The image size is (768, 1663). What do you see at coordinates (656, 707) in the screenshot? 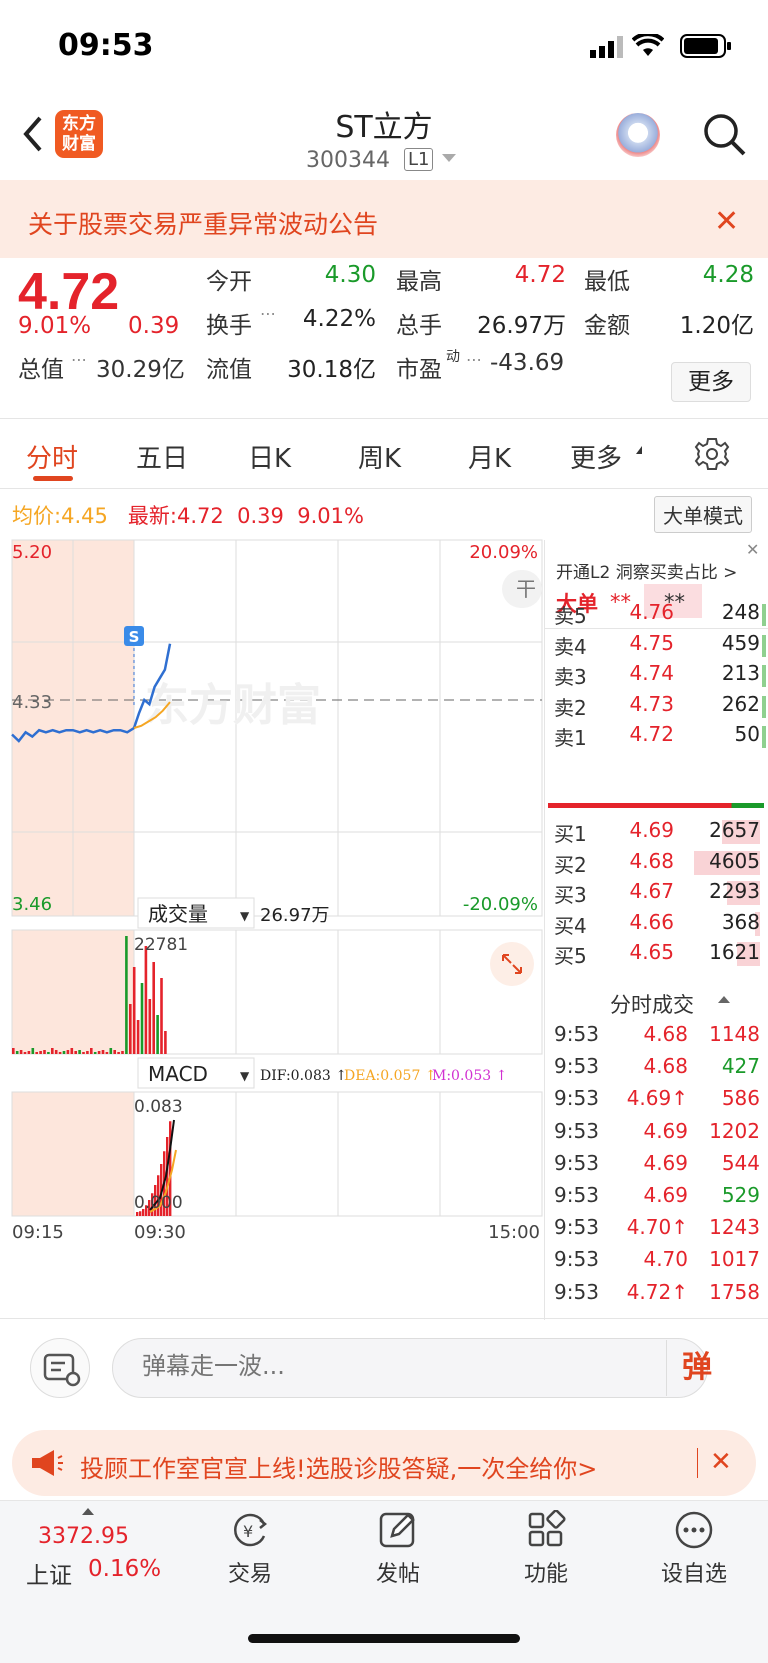
I see `asks-row: 卖2 4.73 262` at bounding box center [656, 707].